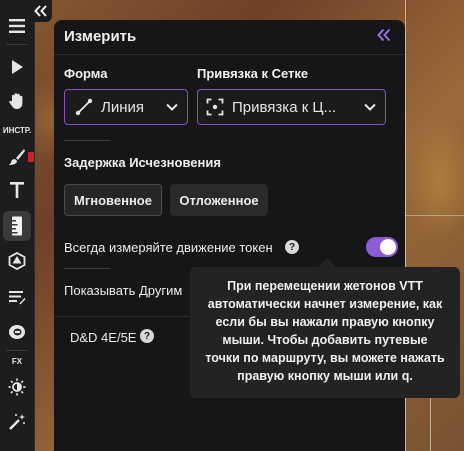  What do you see at coordinates (142, 162) in the screenshot?
I see `fade-delay-label: Задержка Исчезновения` at bounding box center [142, 162].